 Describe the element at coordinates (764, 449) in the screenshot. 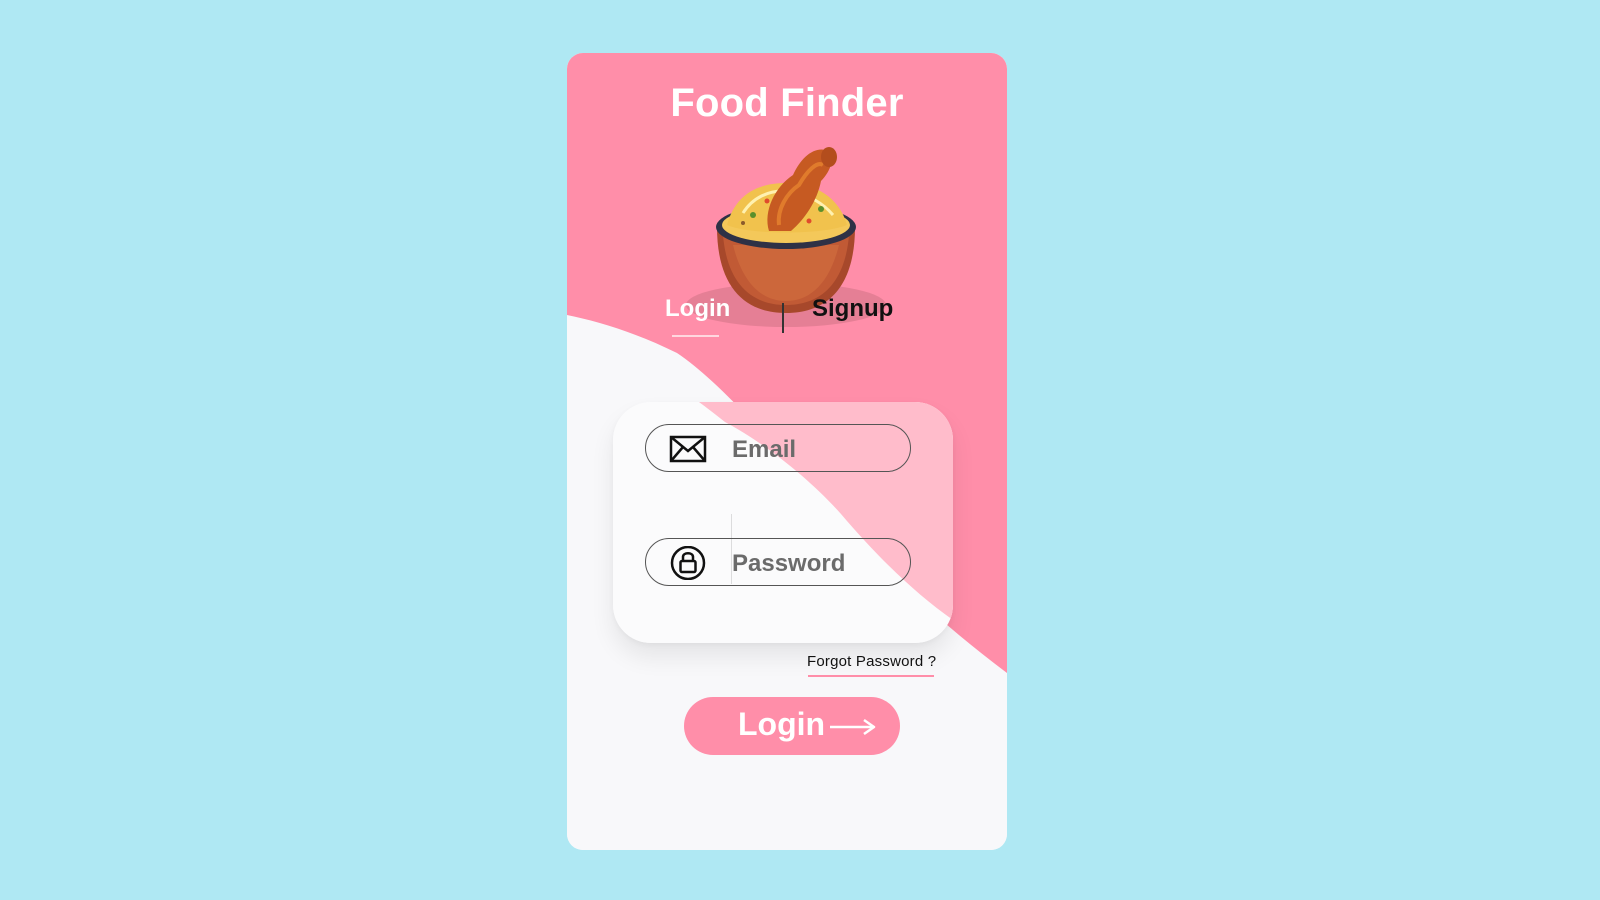

I see `email-placeholder: Email` at that location.